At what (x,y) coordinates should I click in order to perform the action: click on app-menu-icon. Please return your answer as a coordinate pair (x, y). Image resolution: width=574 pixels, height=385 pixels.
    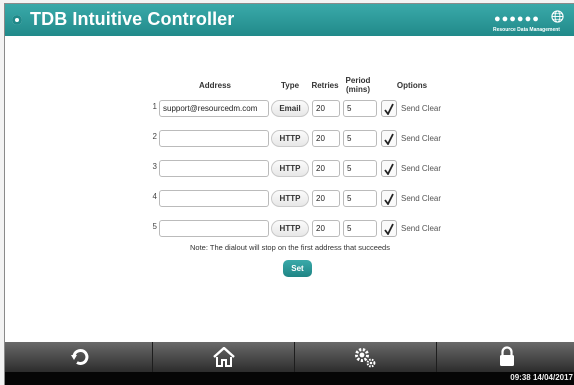
    Looking at the image, I should click on (17, 20).